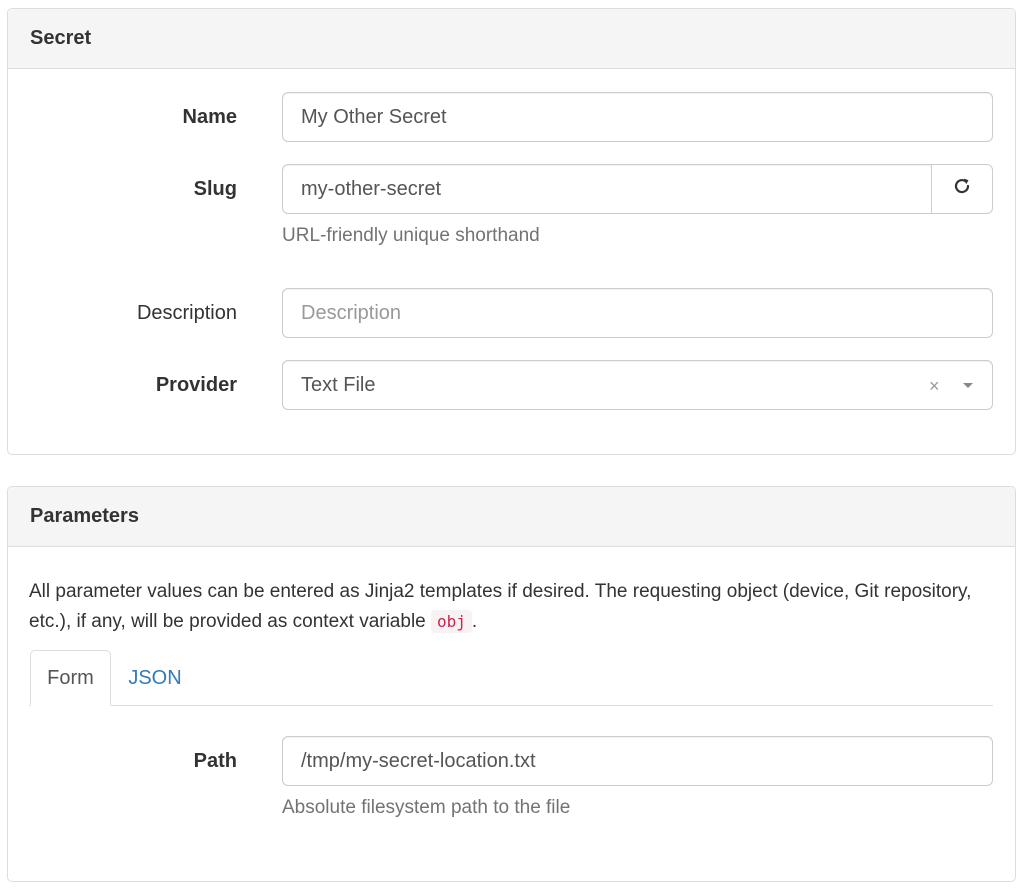  What do you see at coordinates (511, 517) in the screenshot?
I see `parameters-panel-title: Parameters` at bounding box center [511, 517].